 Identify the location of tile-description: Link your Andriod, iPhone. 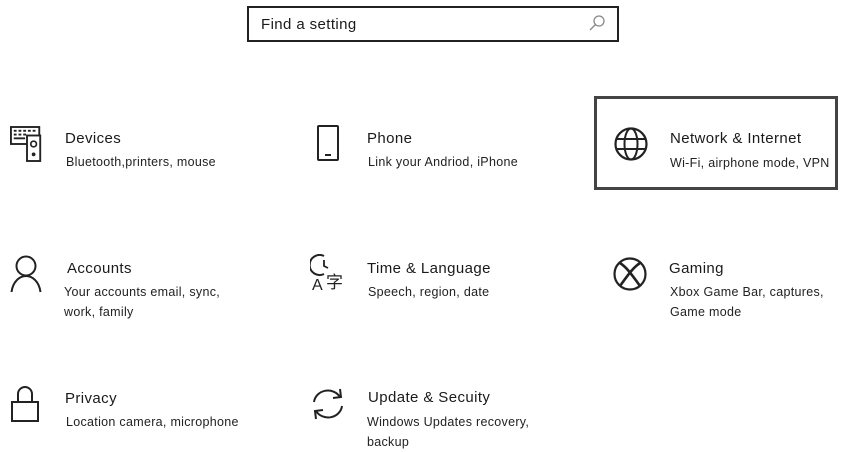
(443, 162).